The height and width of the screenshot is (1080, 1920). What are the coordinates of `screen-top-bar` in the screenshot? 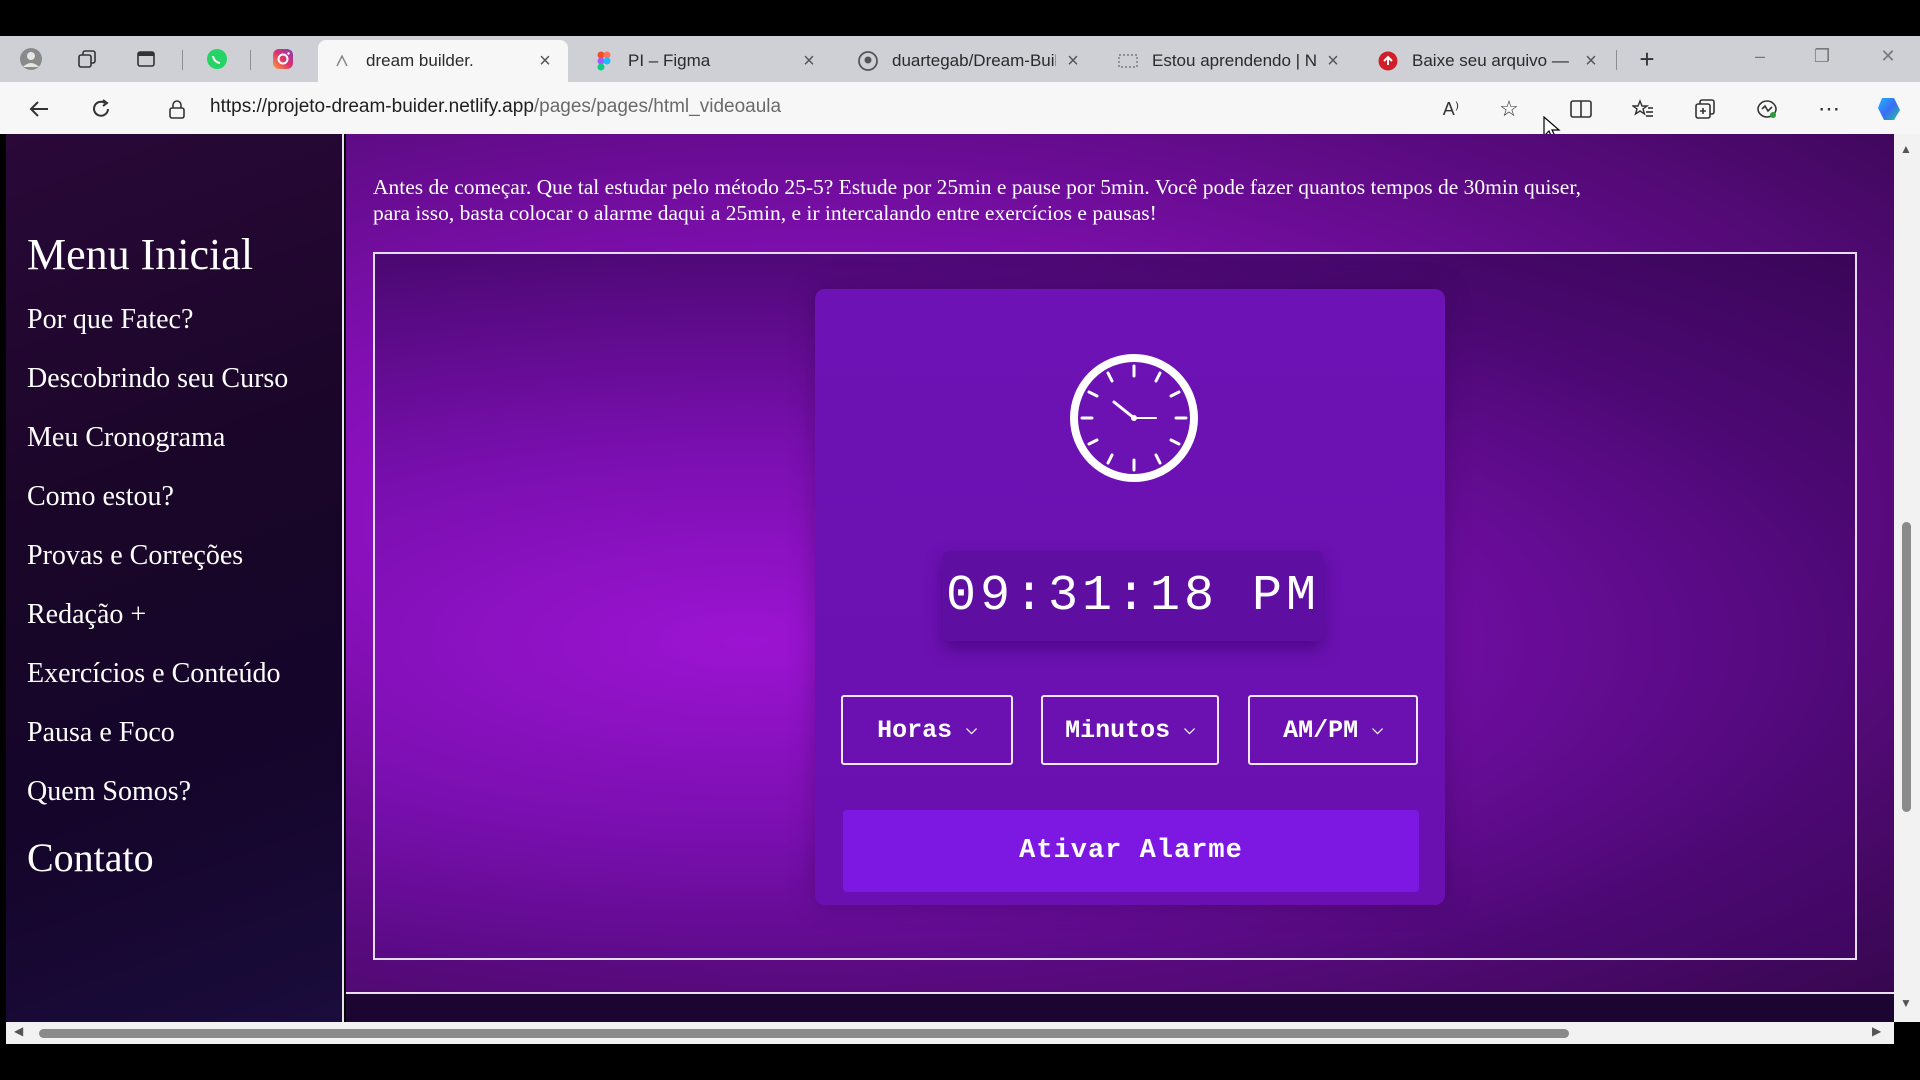 It's located at (960, 18).